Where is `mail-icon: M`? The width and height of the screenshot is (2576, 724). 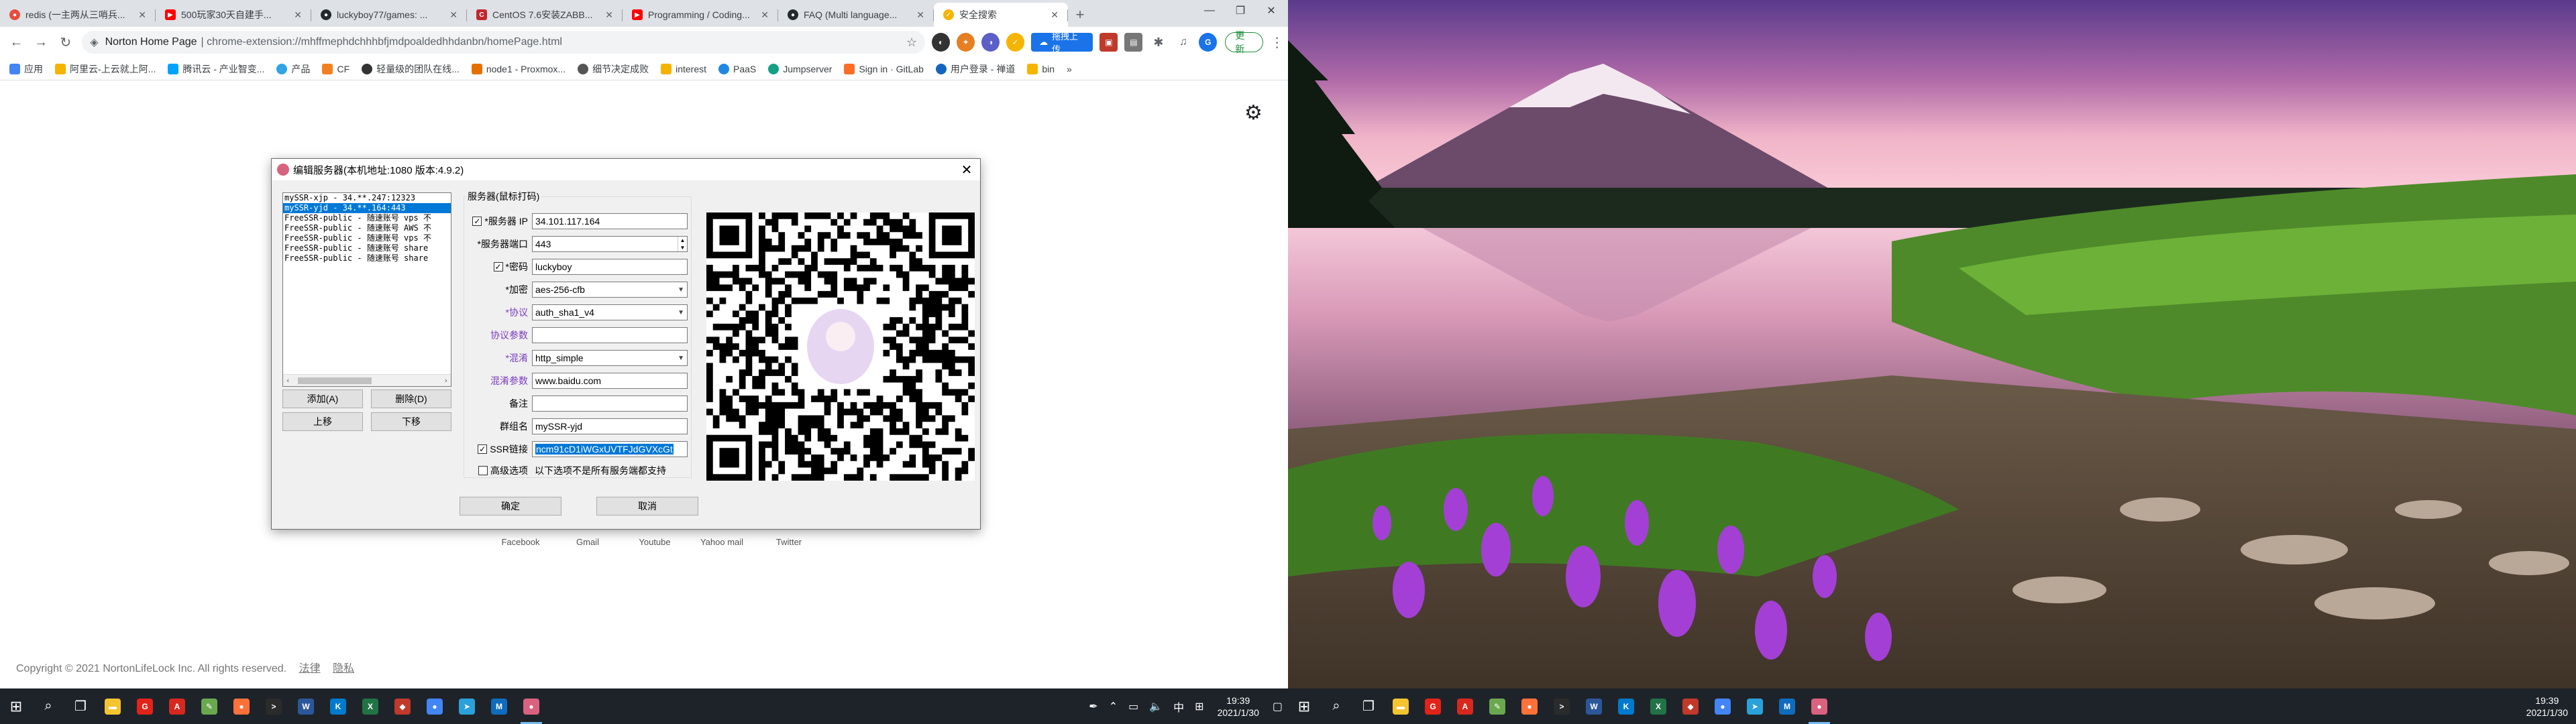 mail-icon: M is located at coordinates (1787, 706).